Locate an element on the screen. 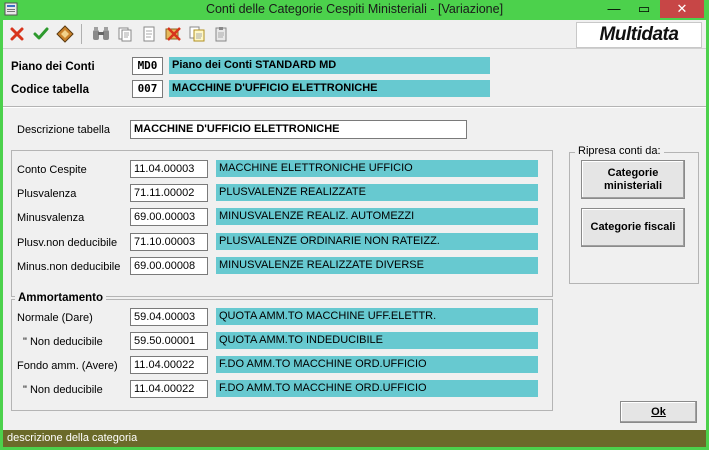 This screenshot has width=709, height=450. plusvalenza-label: Plusvalenza is located at coordinates (47, 194).